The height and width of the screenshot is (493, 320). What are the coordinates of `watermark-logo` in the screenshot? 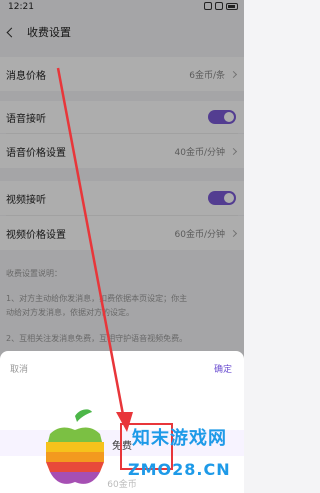 It's located at (75, 446).